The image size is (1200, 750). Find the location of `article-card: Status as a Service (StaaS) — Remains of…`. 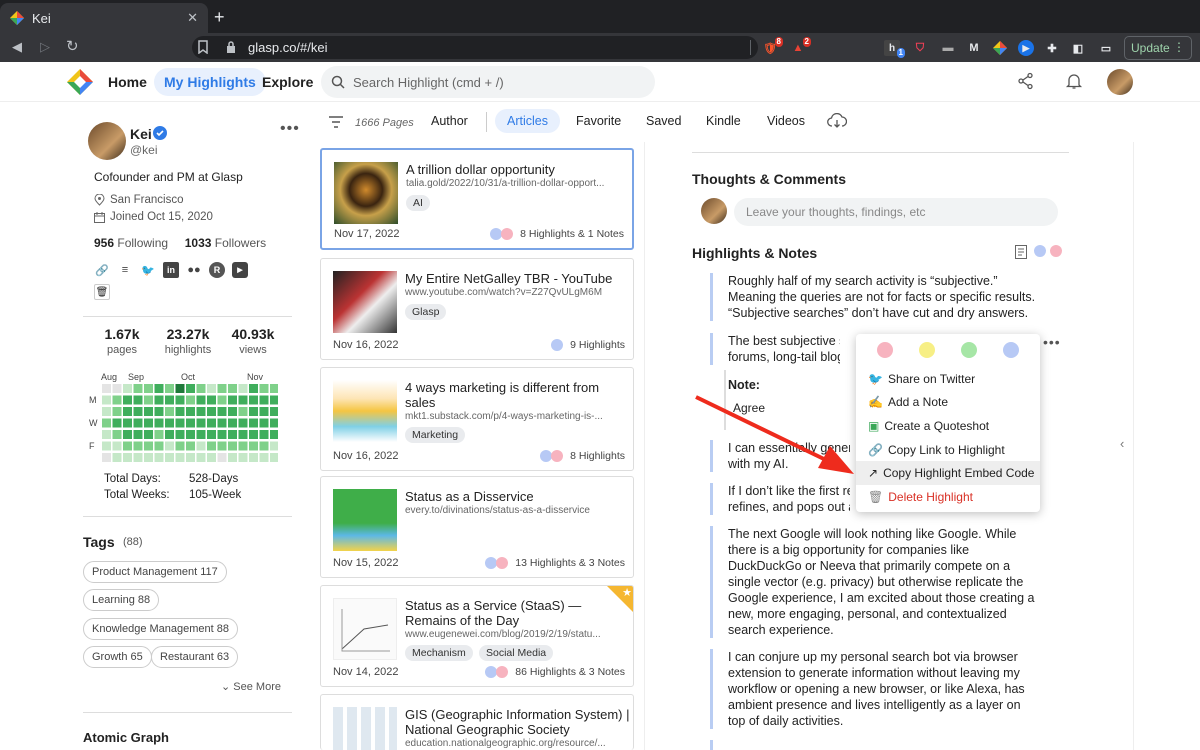

article-card: Status as a Service (StaaS) — Remains of… is located at coordinates (477, 636).